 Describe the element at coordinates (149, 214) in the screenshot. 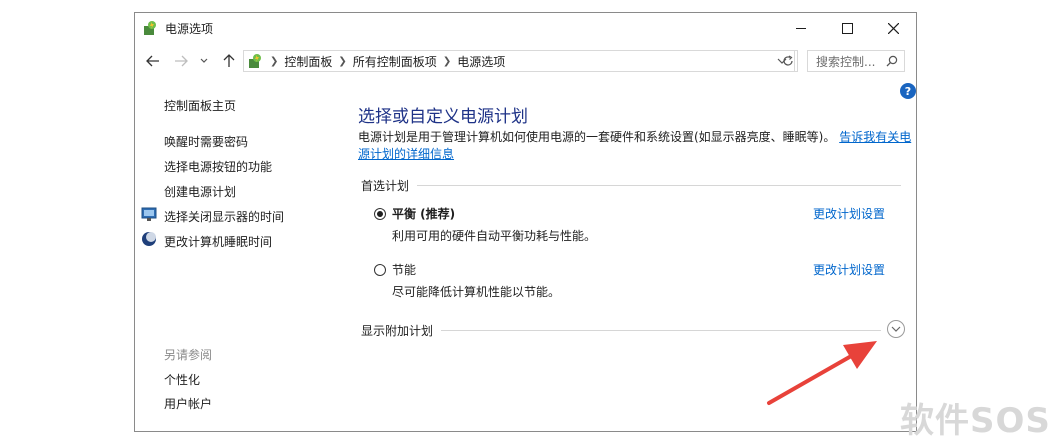

I see `display-icon` at that location.